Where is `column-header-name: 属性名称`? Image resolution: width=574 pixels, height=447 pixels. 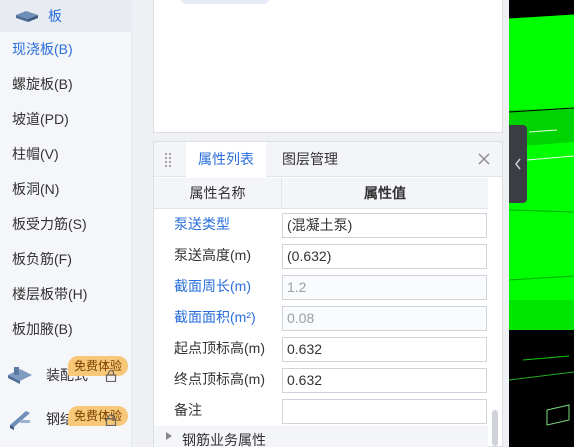 column-header-name: 属性名称 is located at coordinates (218, 193).